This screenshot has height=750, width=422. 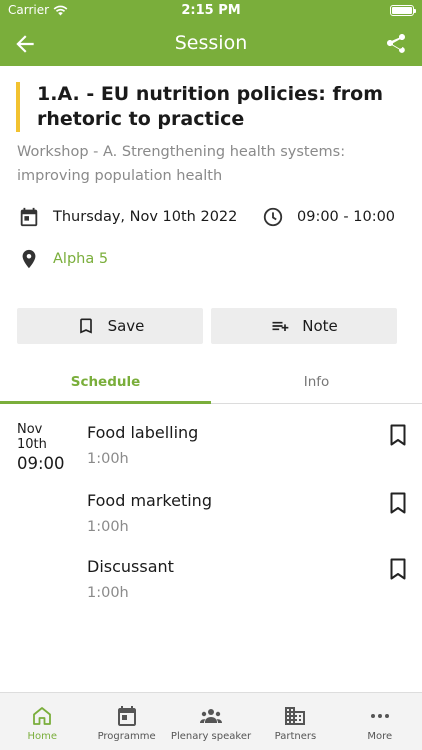 What do you see at coordinates (247, 444) in the screenshot?
I see `list-item: Food labelling 1:00h` at bounding box center [247, 444].